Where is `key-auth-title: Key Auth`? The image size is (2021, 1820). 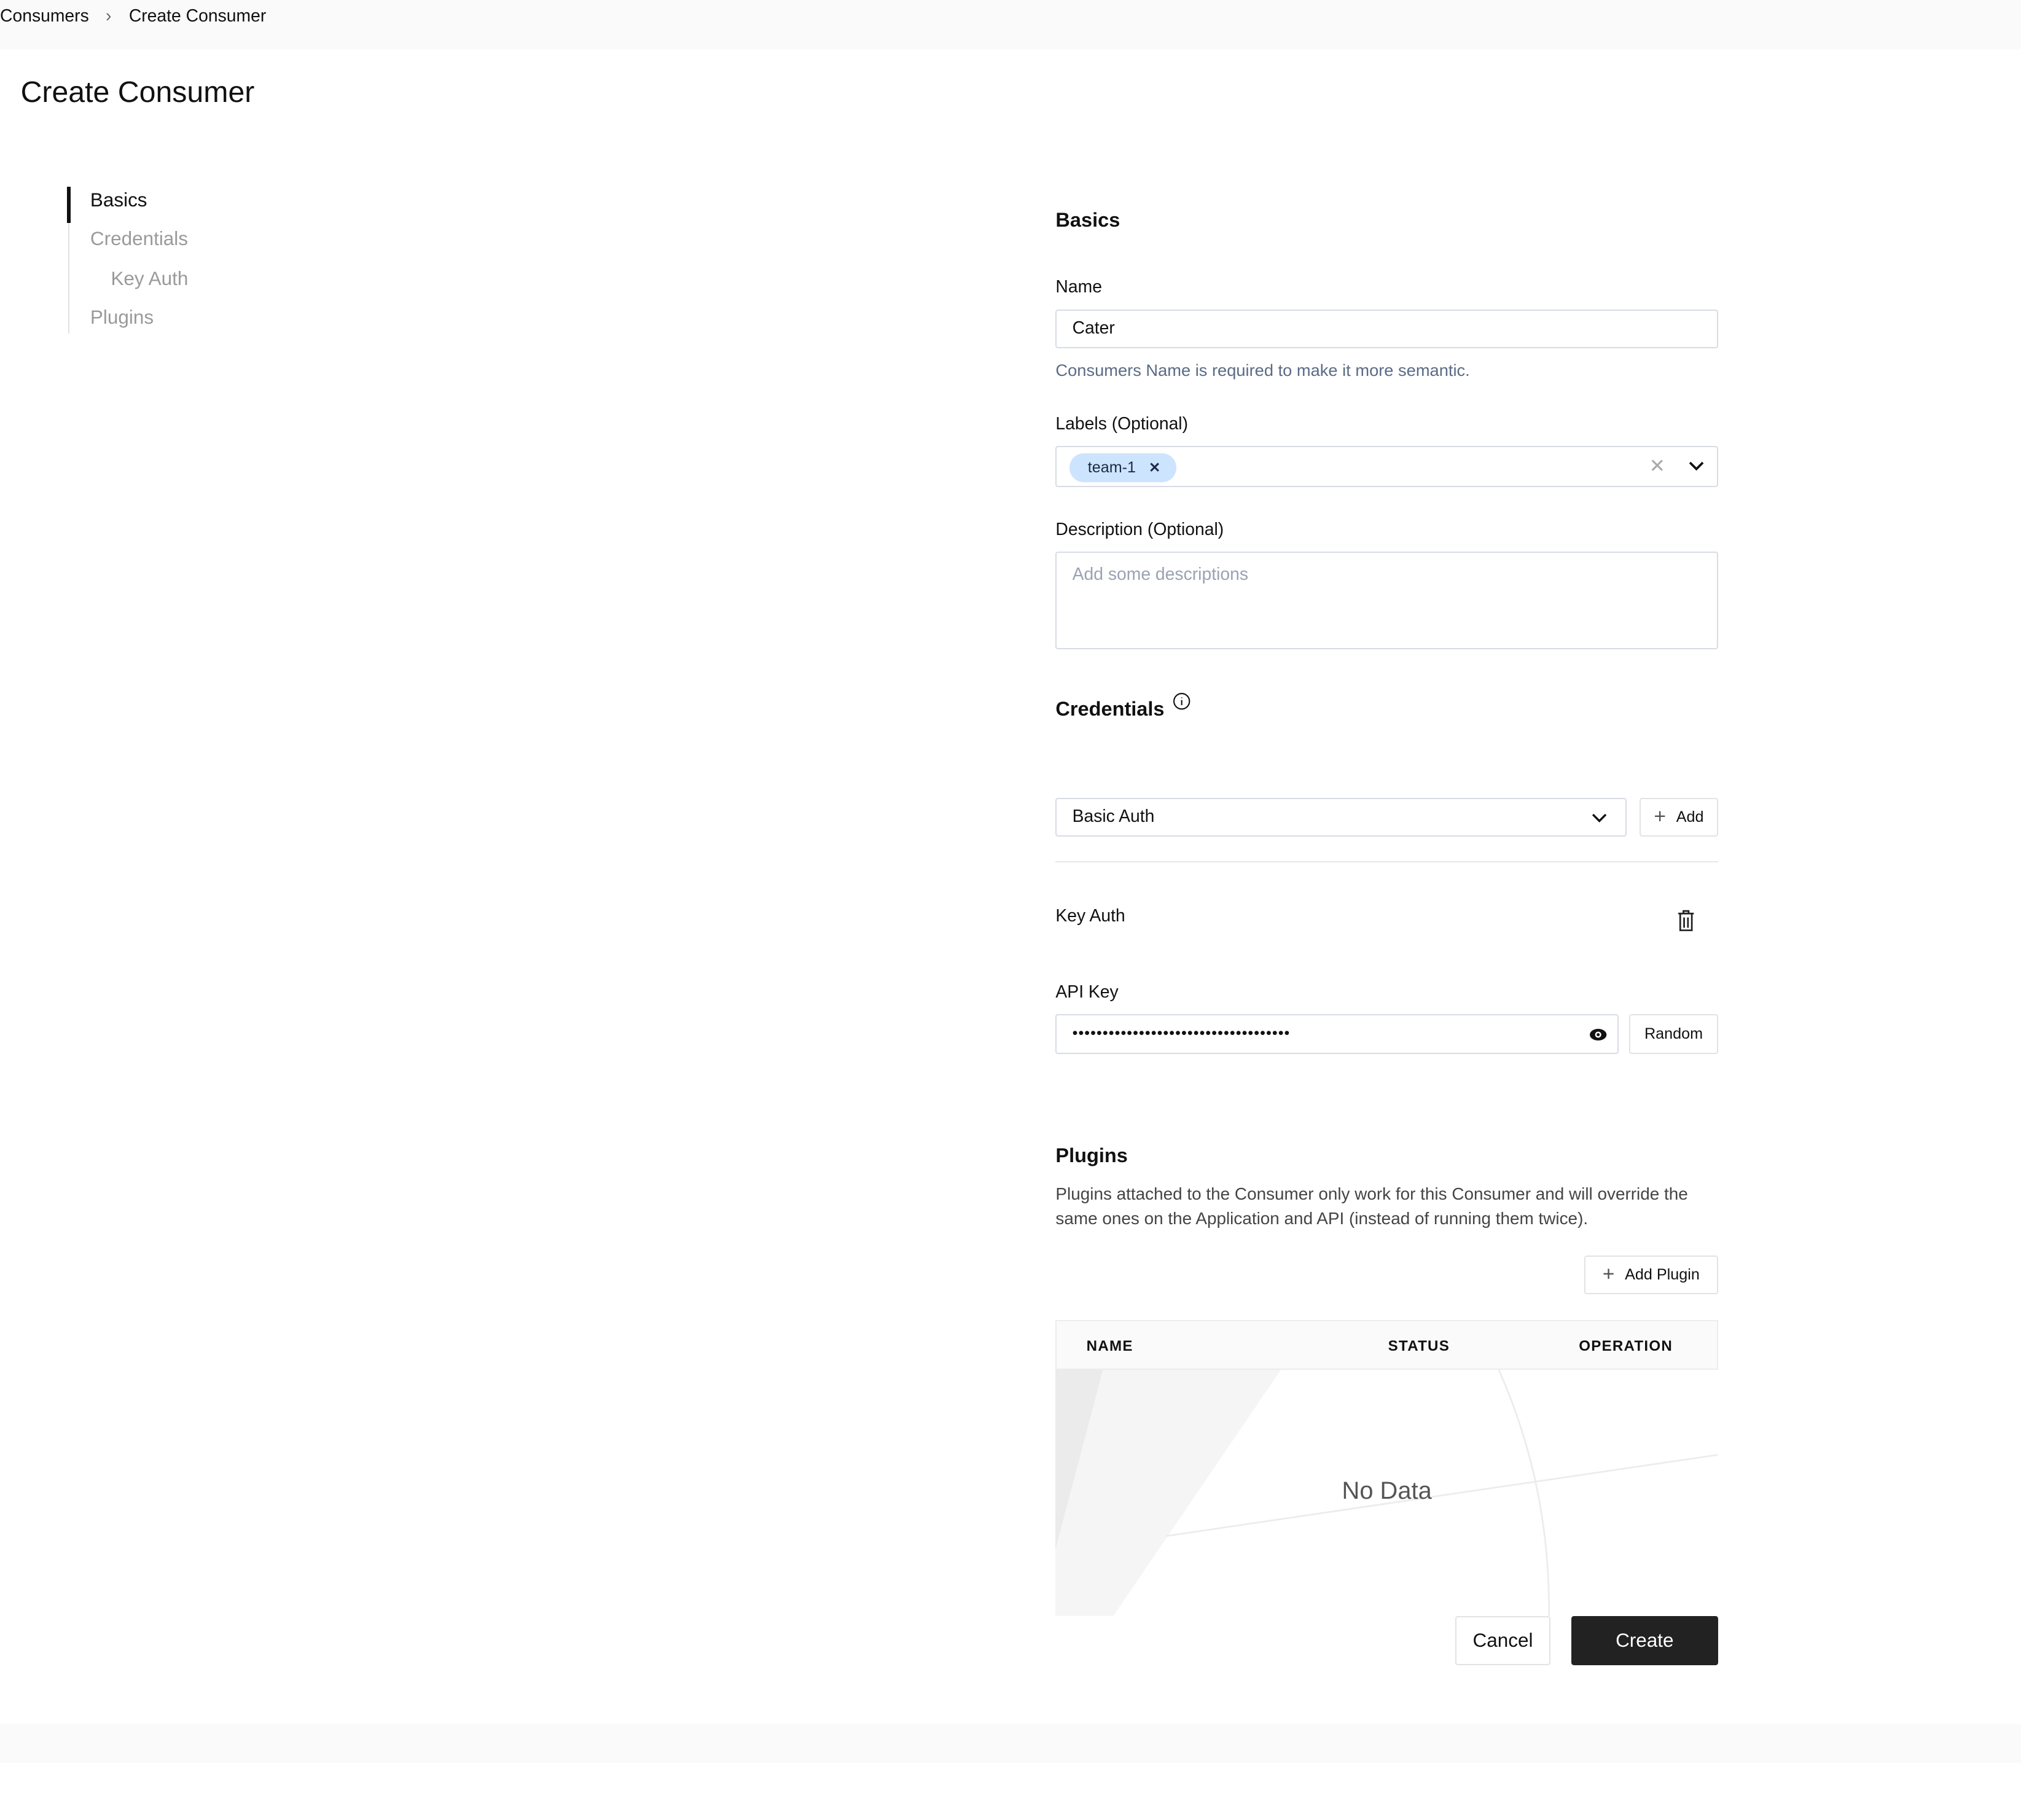
key-auth-title: Key Auth is located at coordinates (1090, 916).